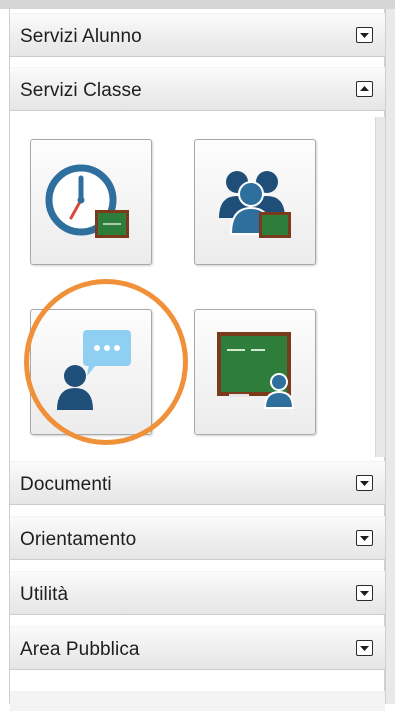 The image size is (395, 711). I want to click on section-label: Area Pubblica, so click(80, 649).